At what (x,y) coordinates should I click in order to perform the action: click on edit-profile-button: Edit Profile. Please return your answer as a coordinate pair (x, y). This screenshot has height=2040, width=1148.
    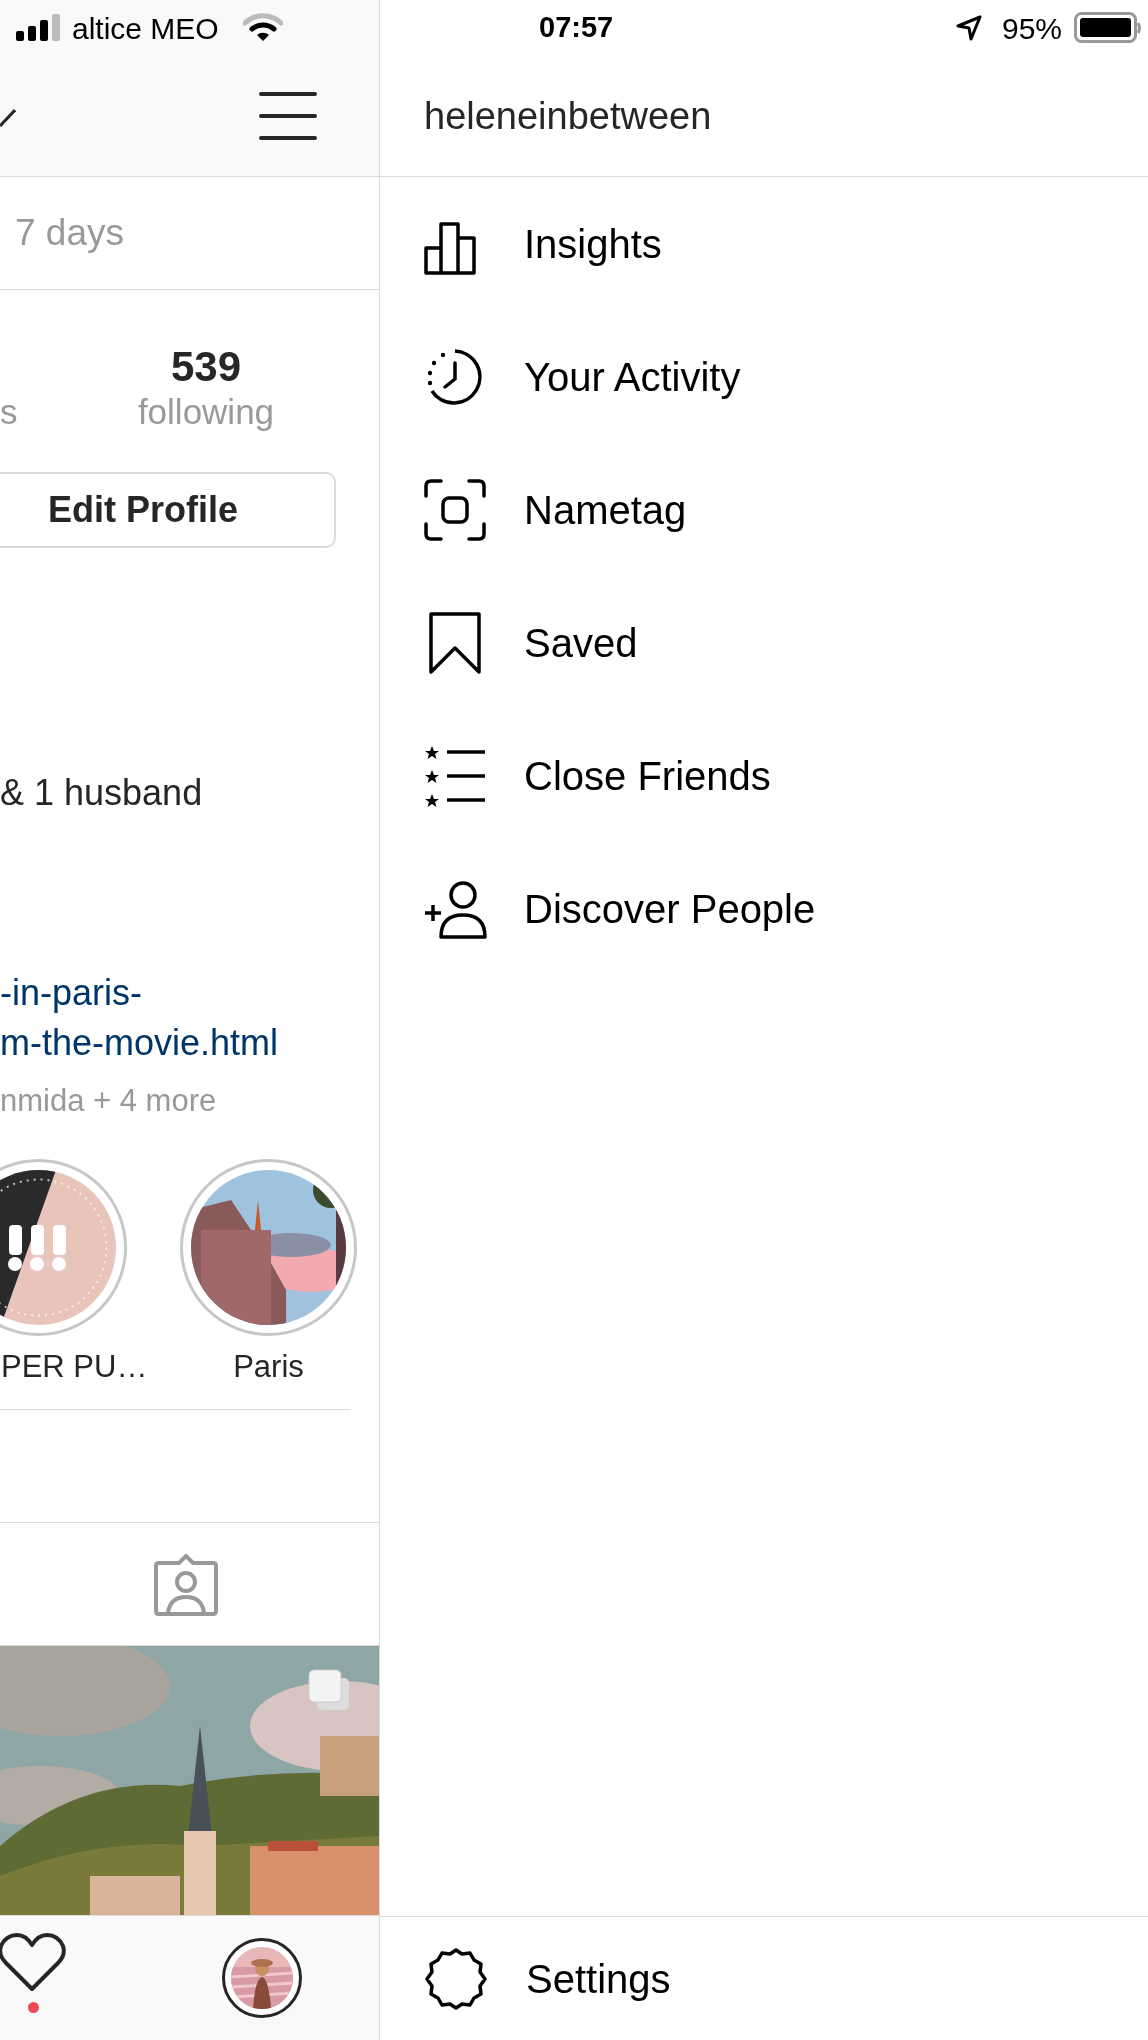
    Looking at the image, I should click on (168, 510).